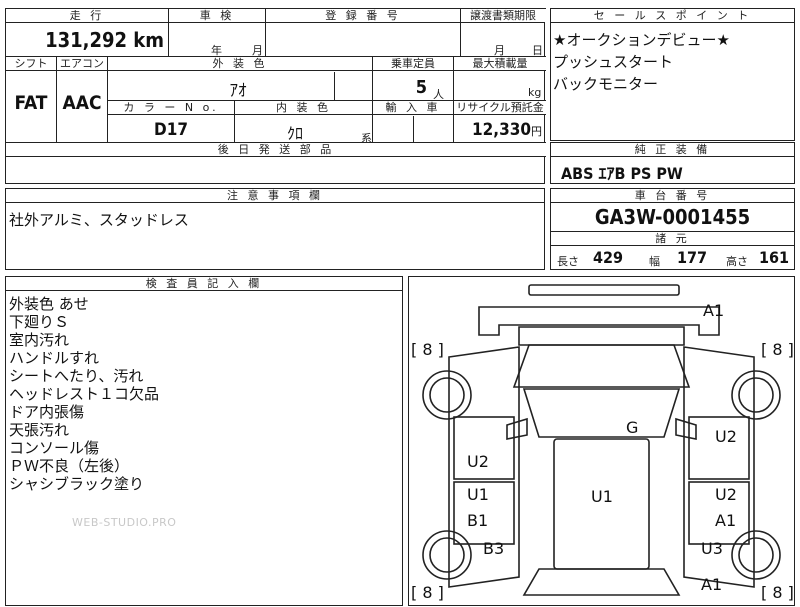 This screenshot has width=800, height=607. I want to click on tire-label-rear-left: [ 8 ], so click(427, 592).